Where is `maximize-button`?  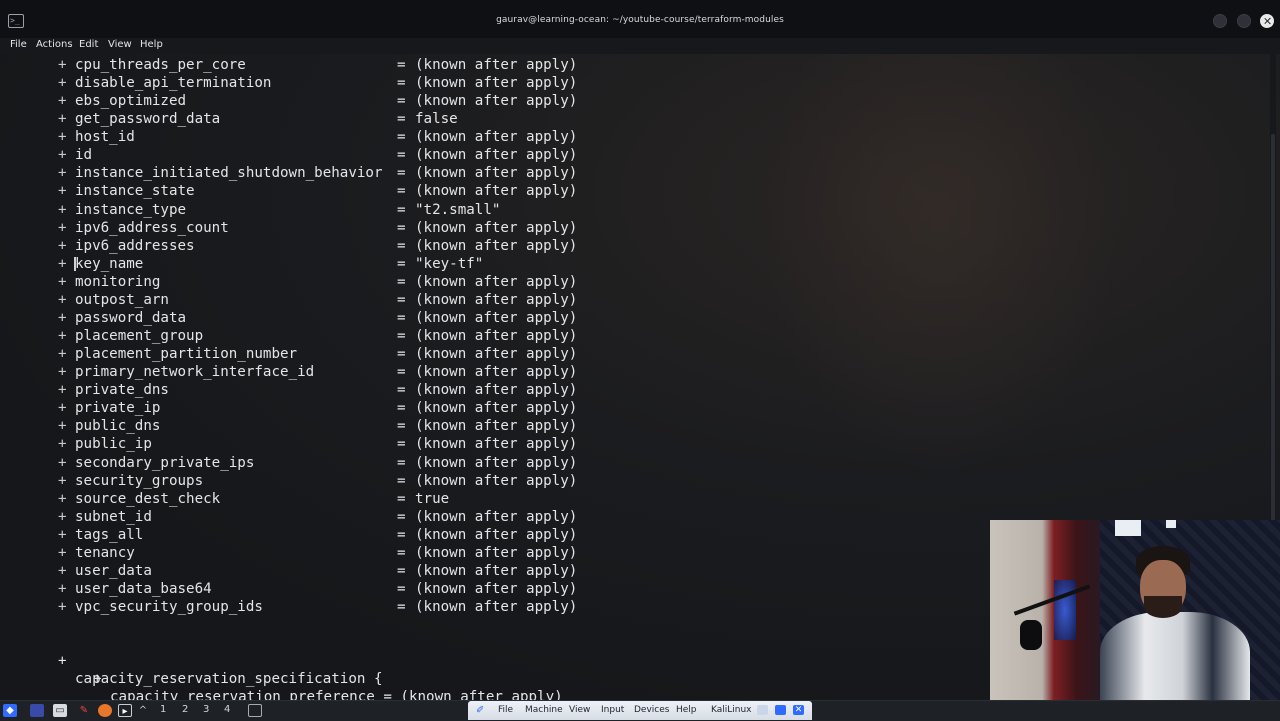 maximize-button is located at coordinates (1244, 21).